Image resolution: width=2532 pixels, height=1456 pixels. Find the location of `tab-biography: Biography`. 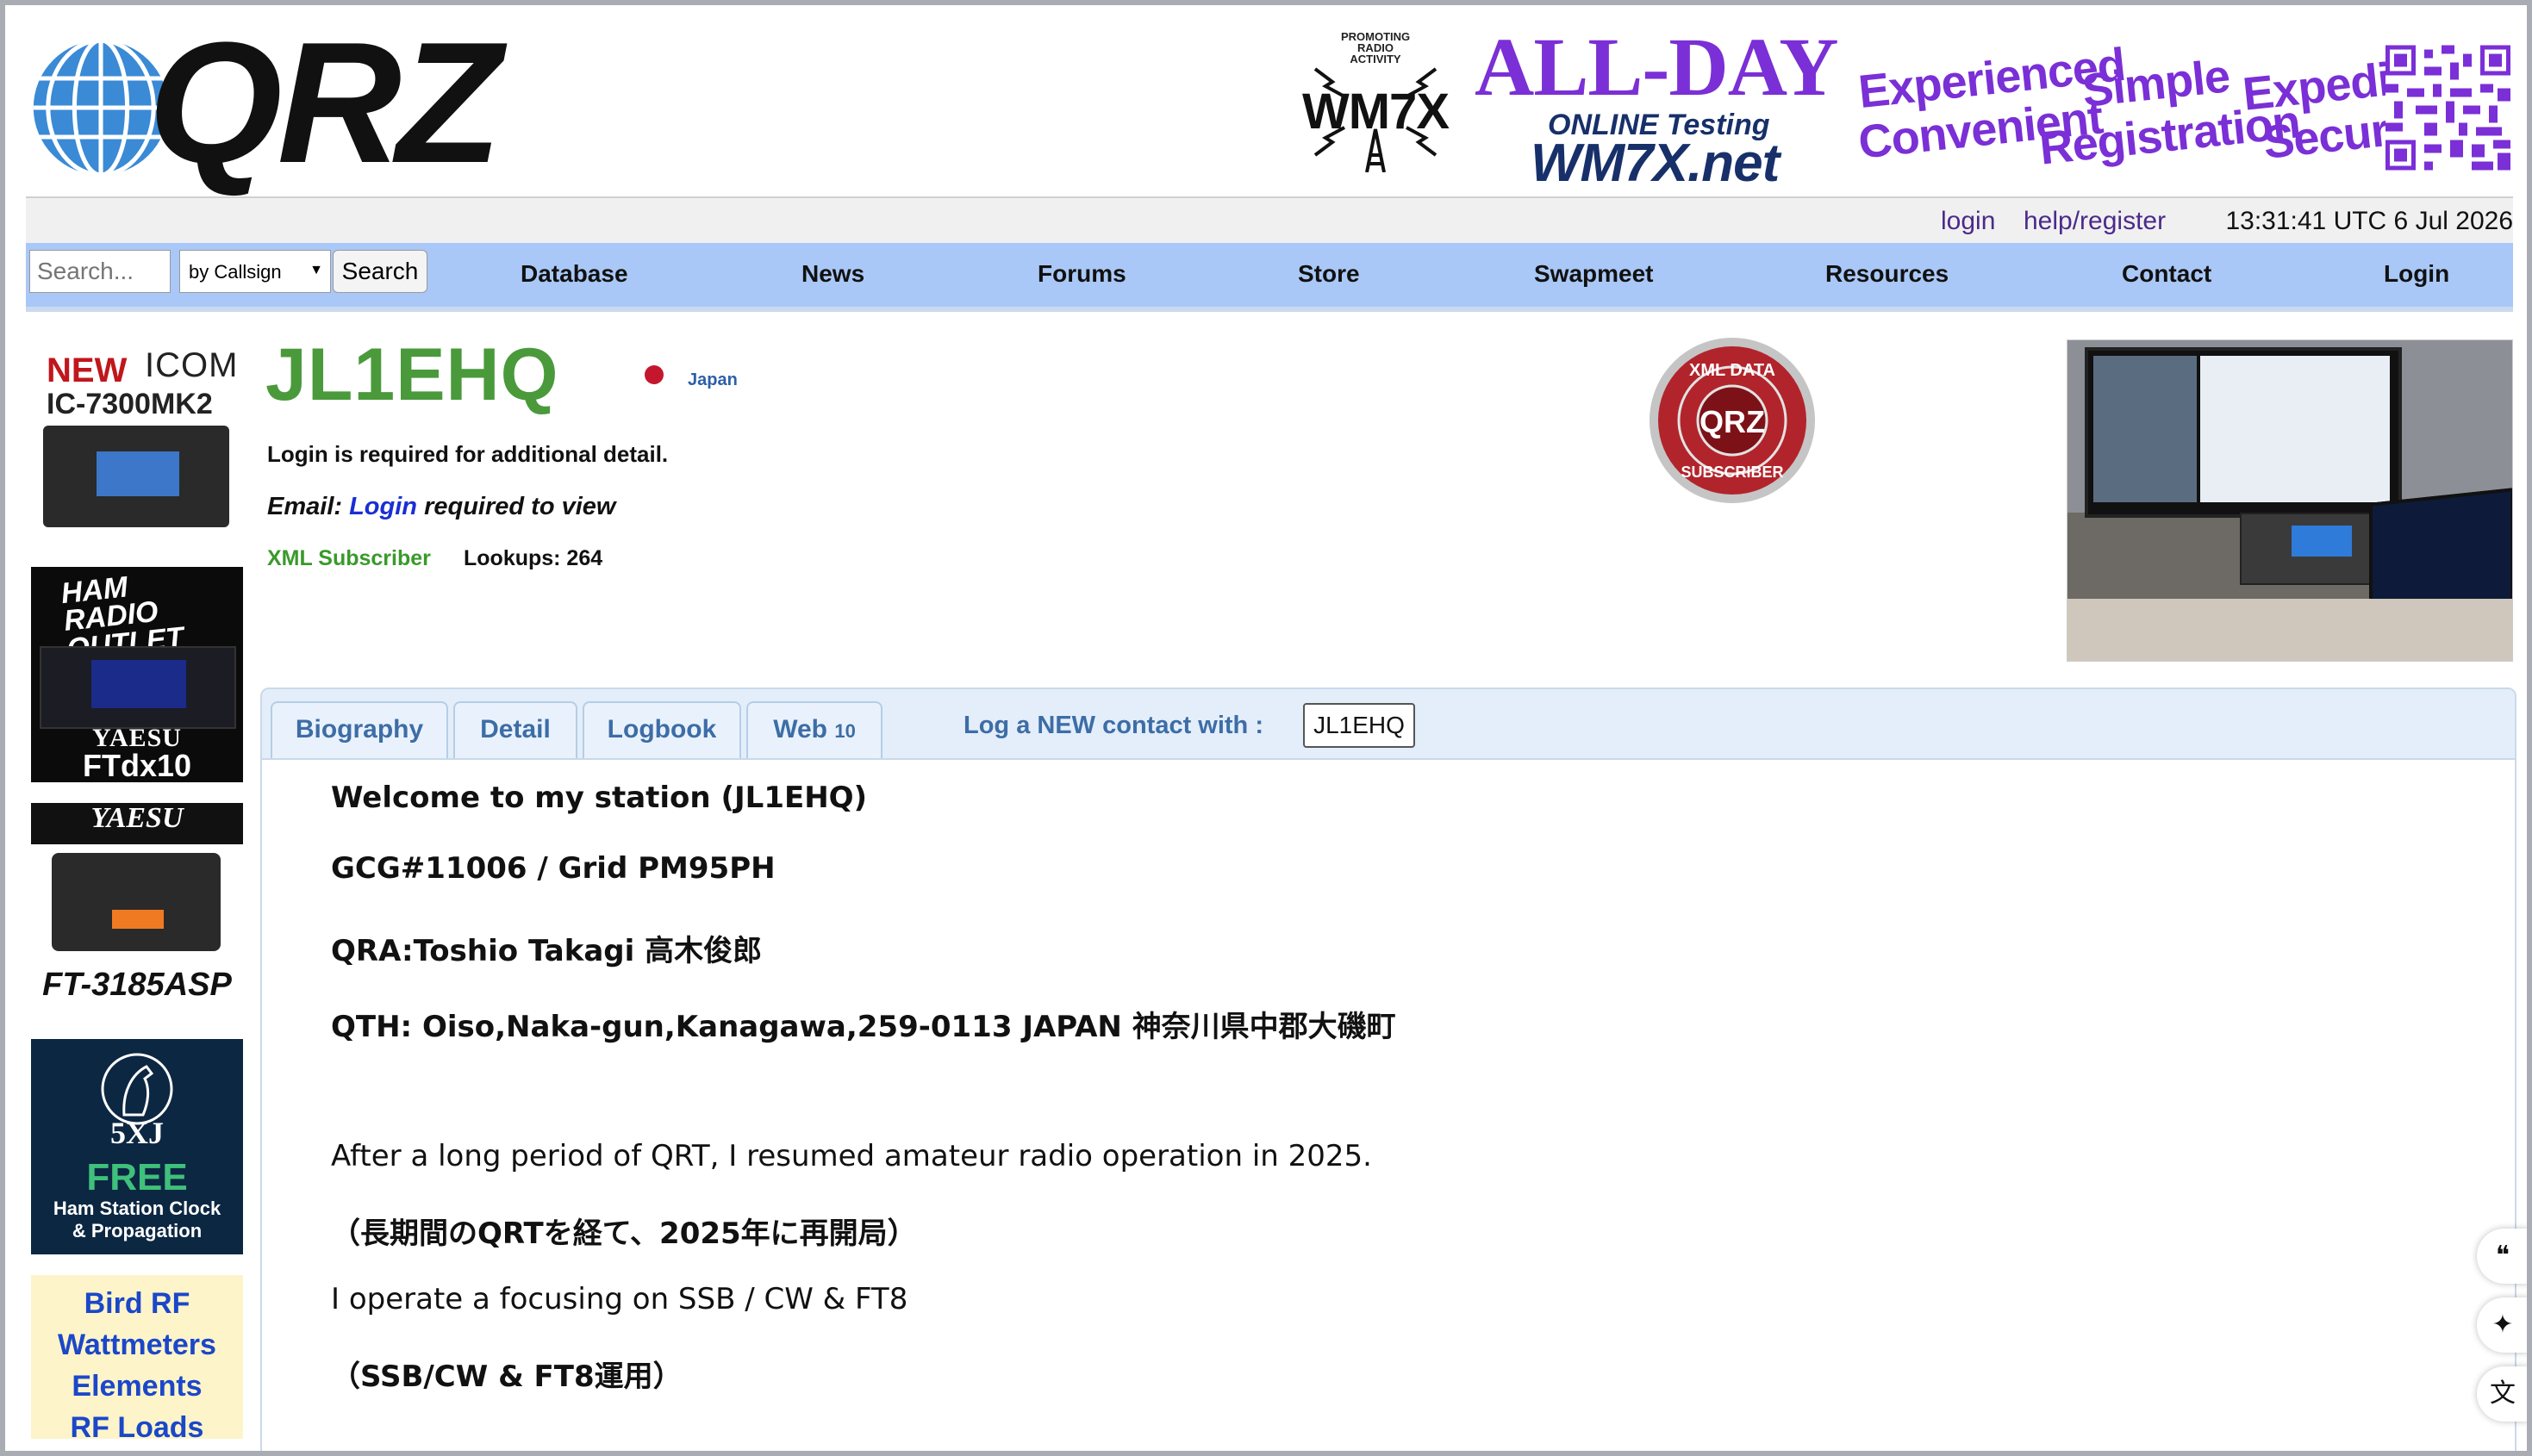

tab-biography: Biography is located at coordinates (359, 729).